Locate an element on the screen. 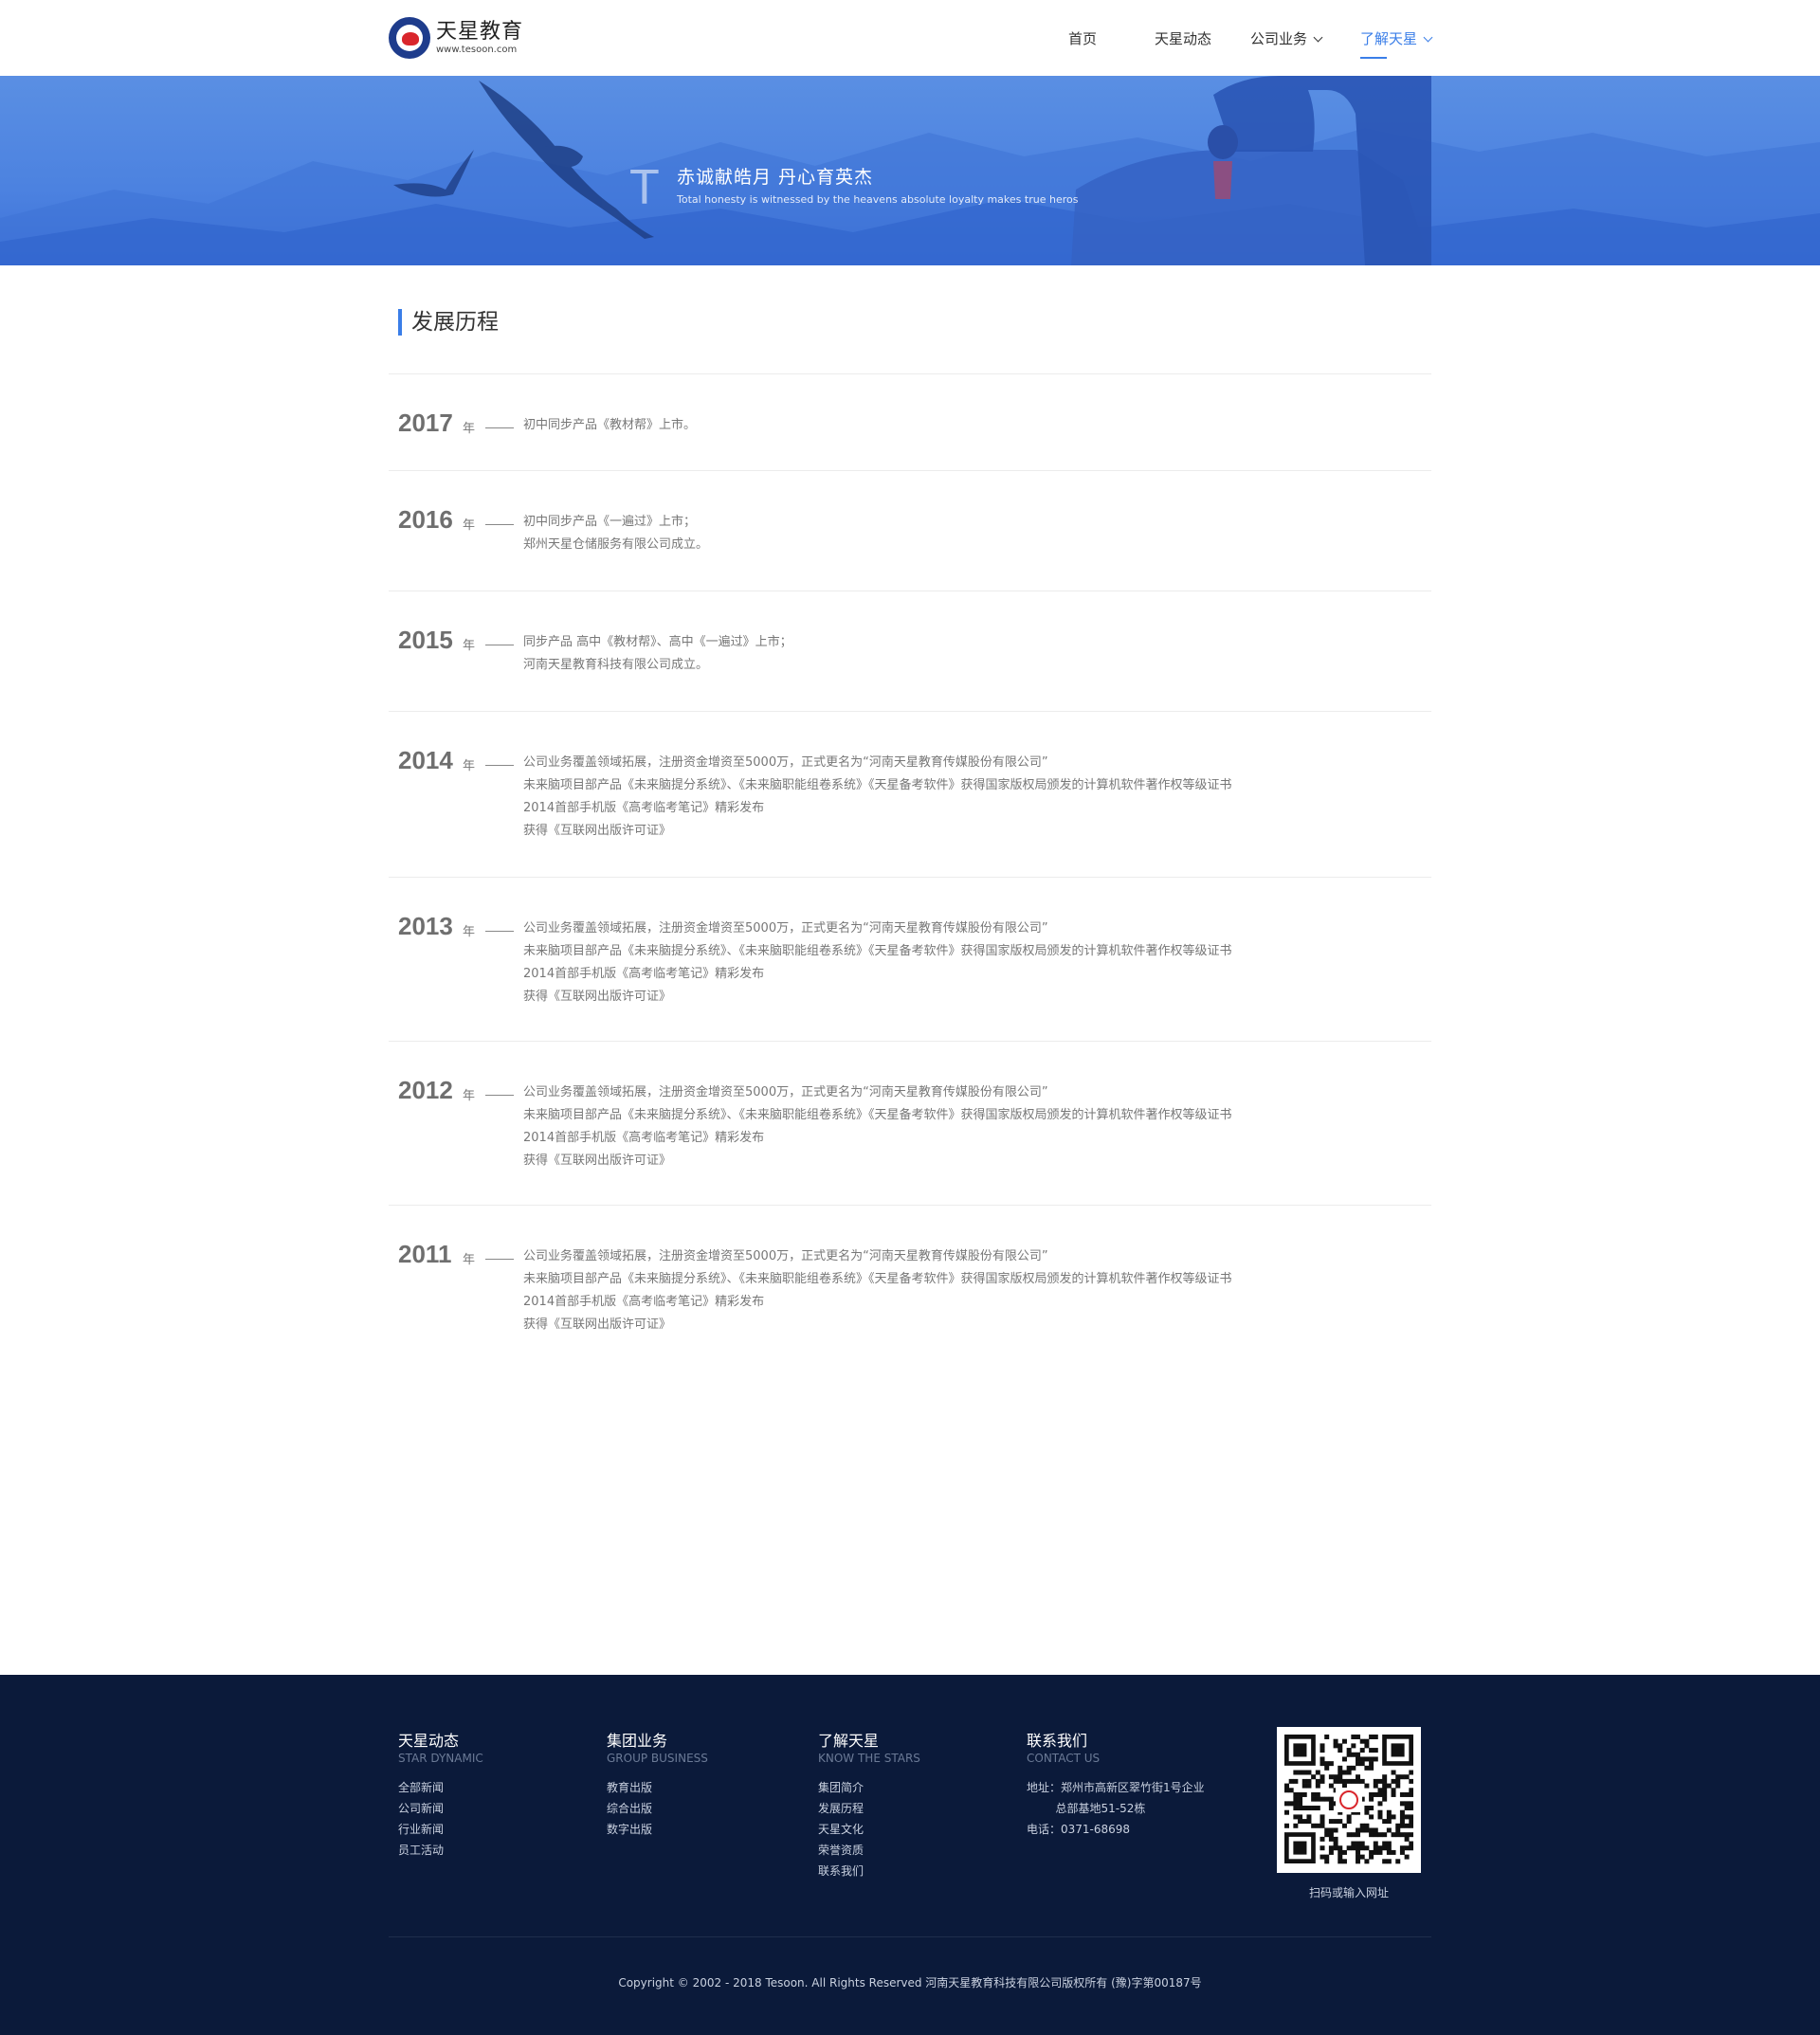 This screenshot has height=2035, width=1820. footer-link: 公司新闻 is located at coordinates (440, 1808).